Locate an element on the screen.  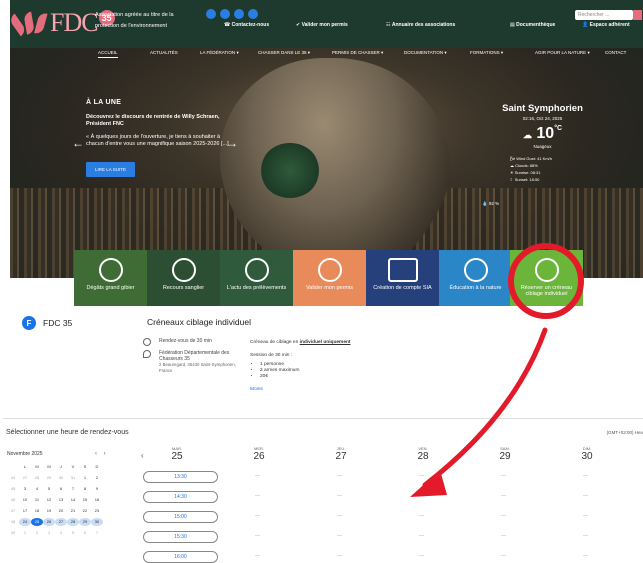
youtube-icon is located at coordinates (225, 14).